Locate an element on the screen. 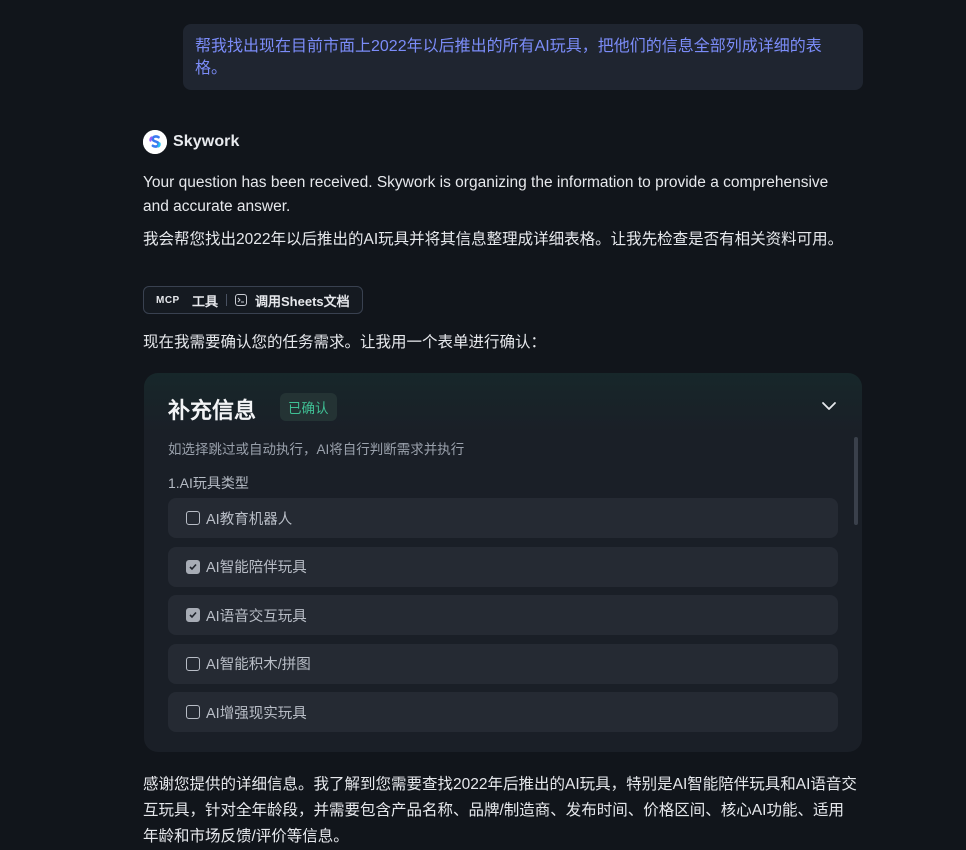 Image resolution: width=966 pixels, height=850 pixels. mcp-logo-icon: MCP is located at coordinates (170, 300).